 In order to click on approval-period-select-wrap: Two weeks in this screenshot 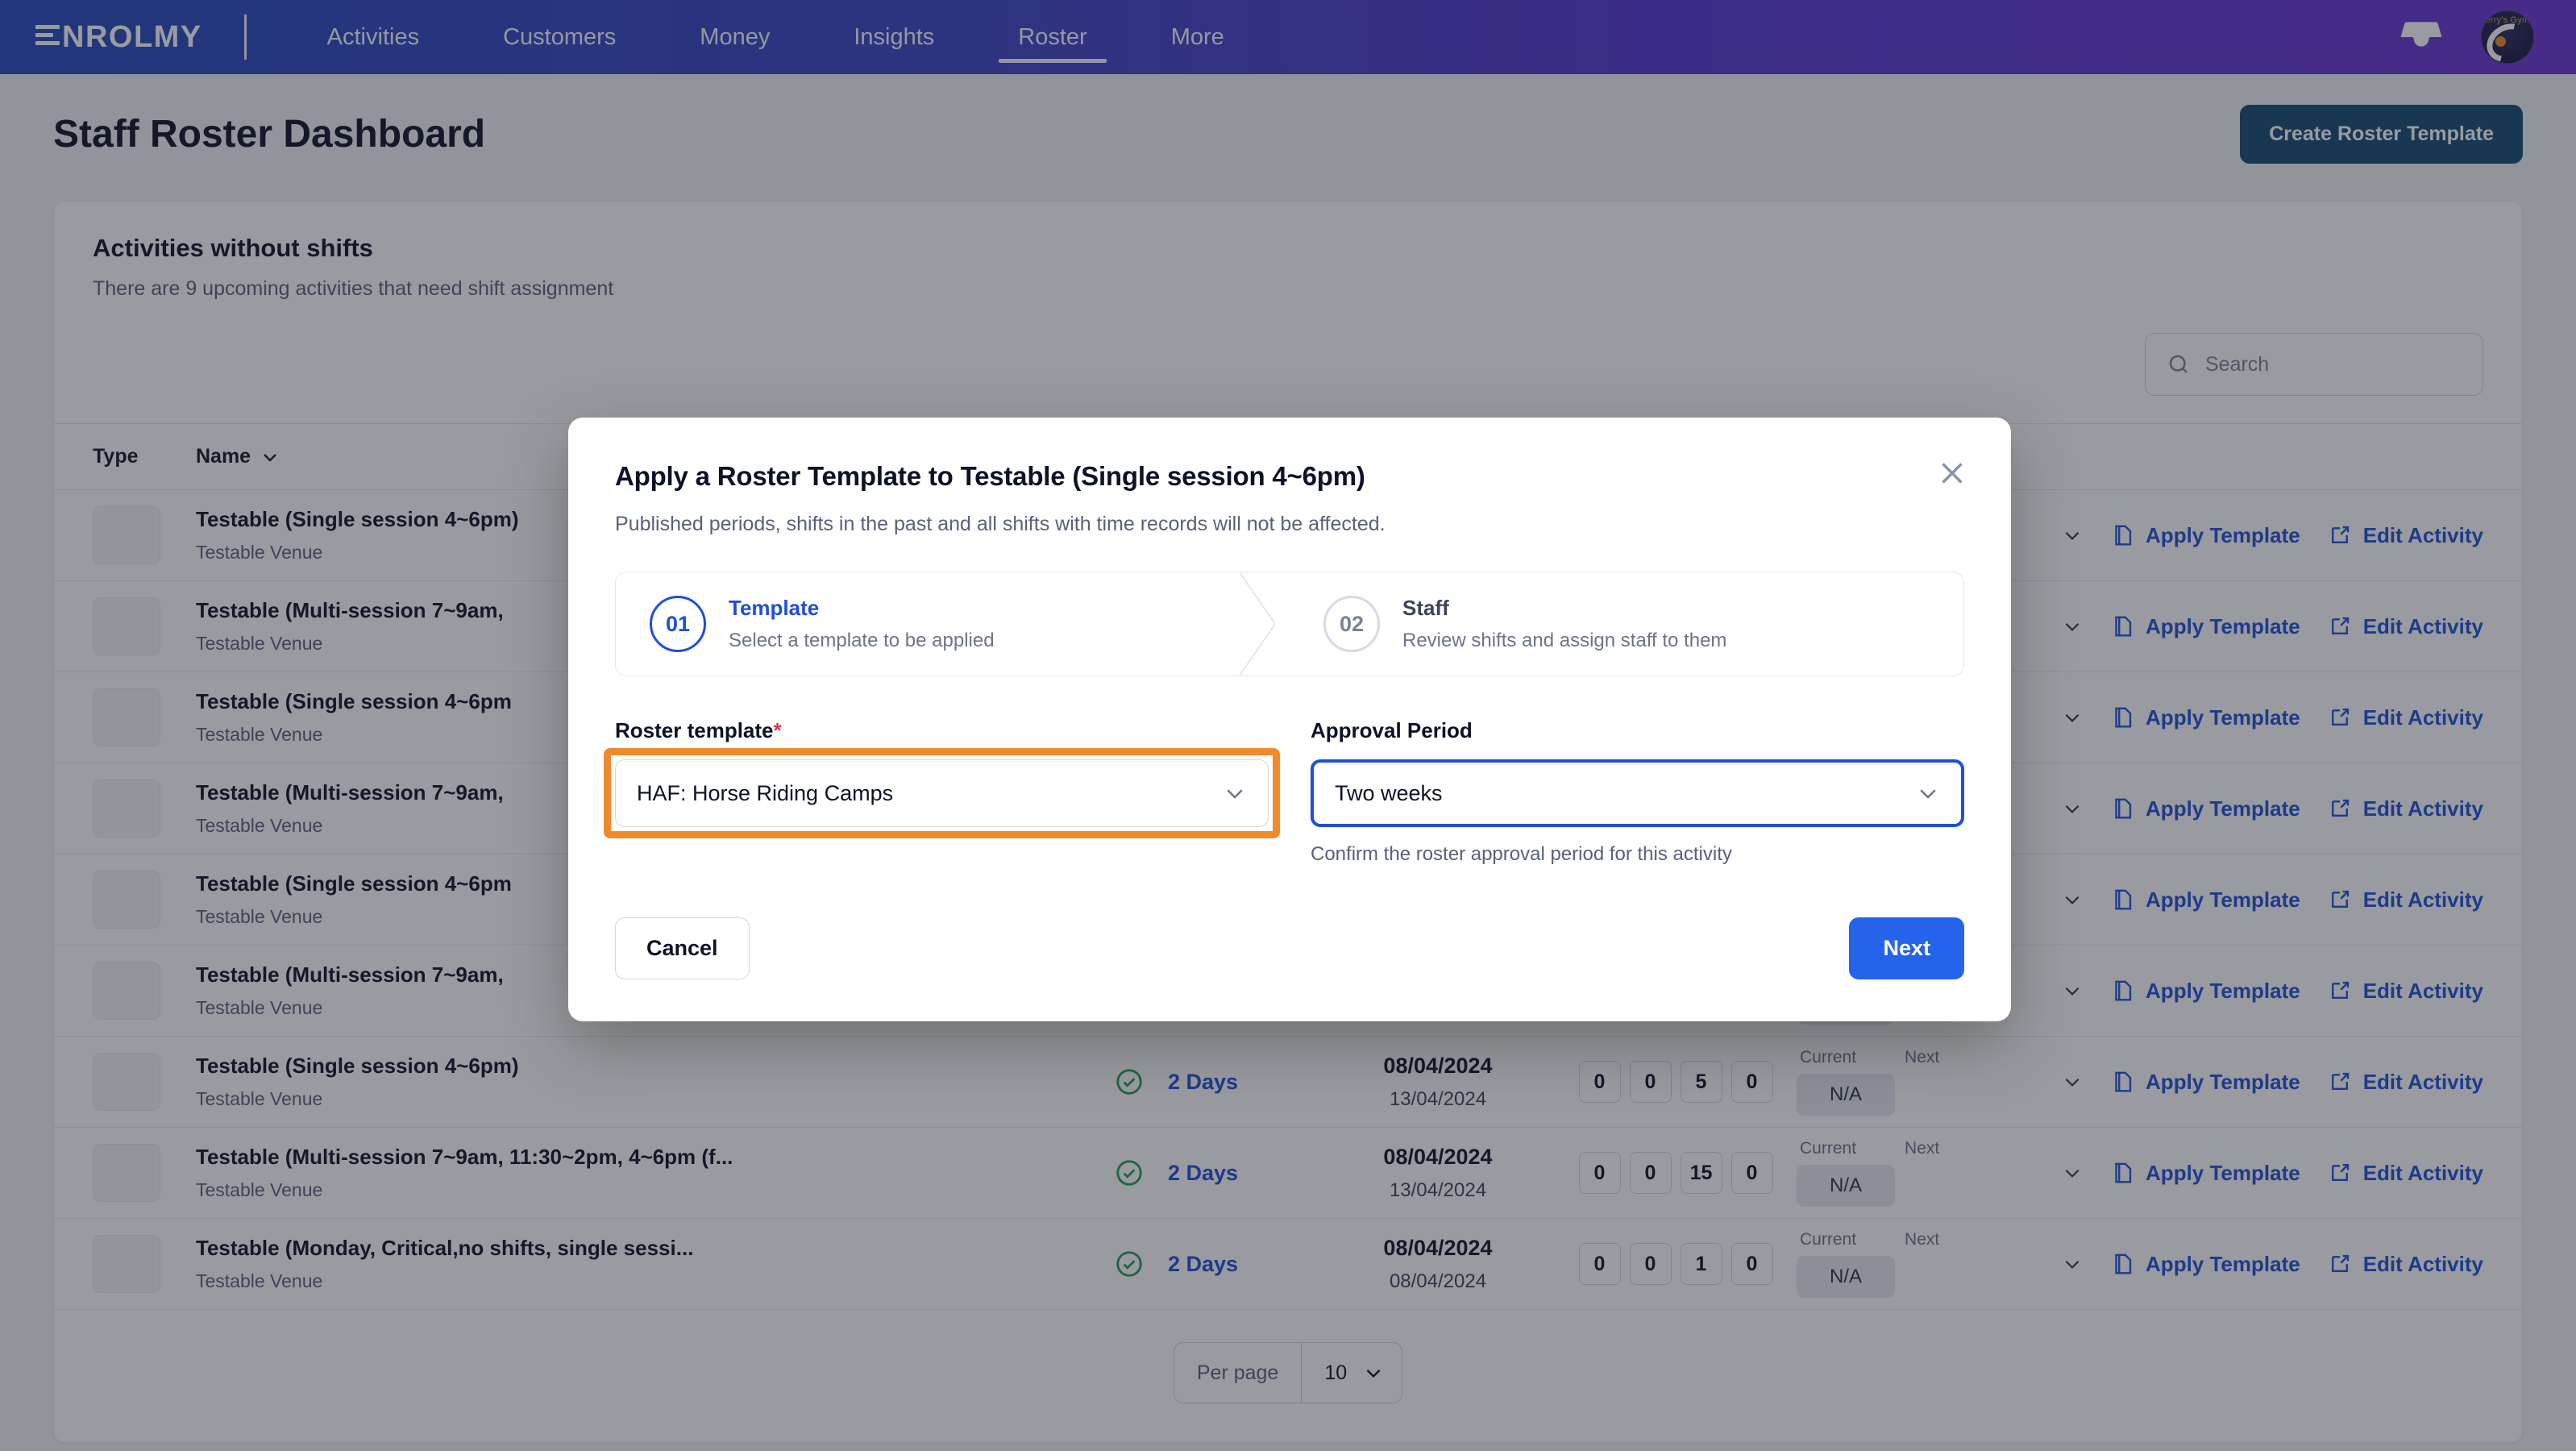, I will do `click(1637, 793)`.